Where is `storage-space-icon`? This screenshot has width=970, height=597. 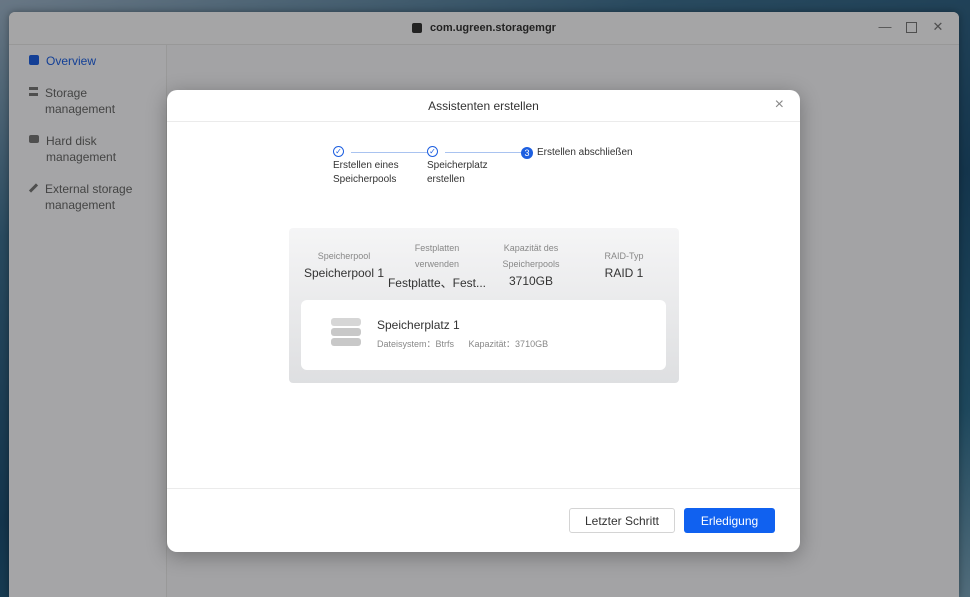 storage-space-icon is located at coordinates (346, 333).